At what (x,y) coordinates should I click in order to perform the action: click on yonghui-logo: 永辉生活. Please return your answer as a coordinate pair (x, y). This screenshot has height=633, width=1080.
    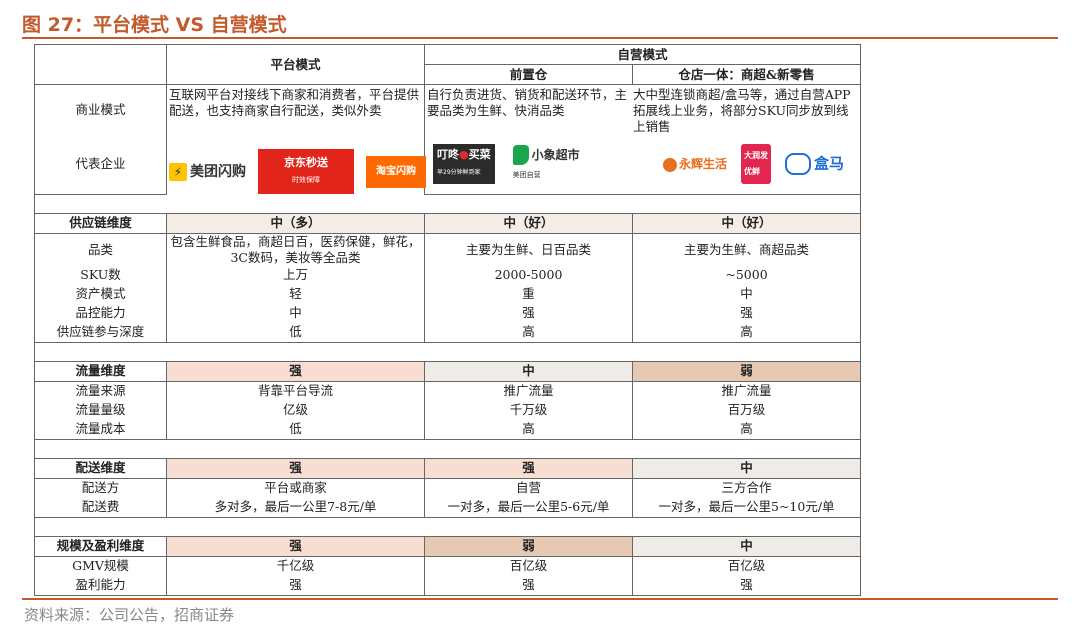
    Looking at the image, I should click on (695, 164).